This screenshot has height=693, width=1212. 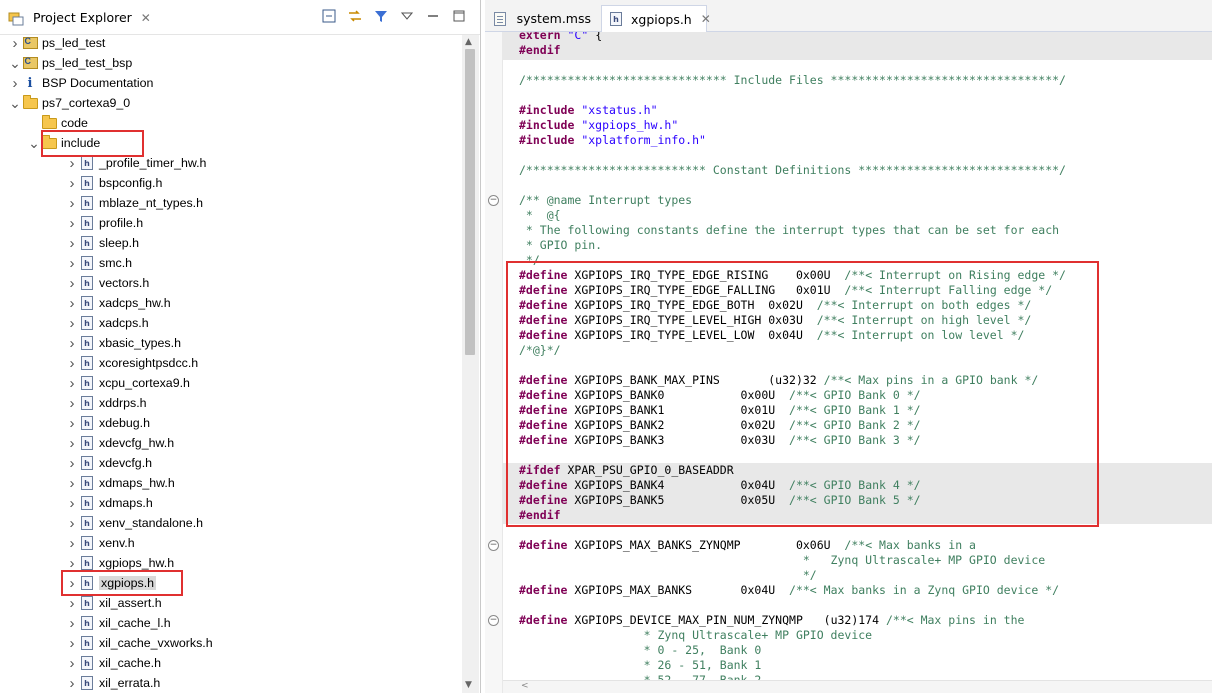 I want to click on scroll-up-icon: ▲, so click(x=468, y=42).